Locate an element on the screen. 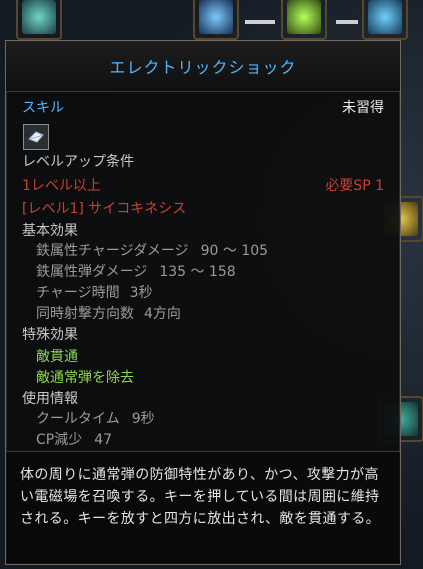 This screenshot has height=569, width=423. basic-effect-heading: 基本効果 is located at coordinates (50, 231).